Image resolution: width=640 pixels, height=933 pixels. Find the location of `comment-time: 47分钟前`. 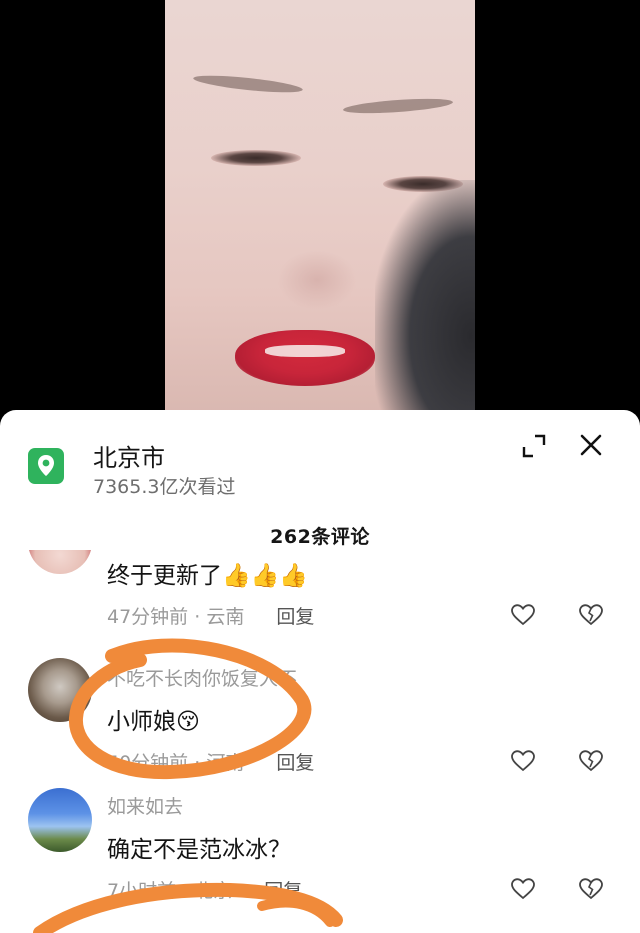

comment-time: 47分钟前 is located at coordinates (148, 617).